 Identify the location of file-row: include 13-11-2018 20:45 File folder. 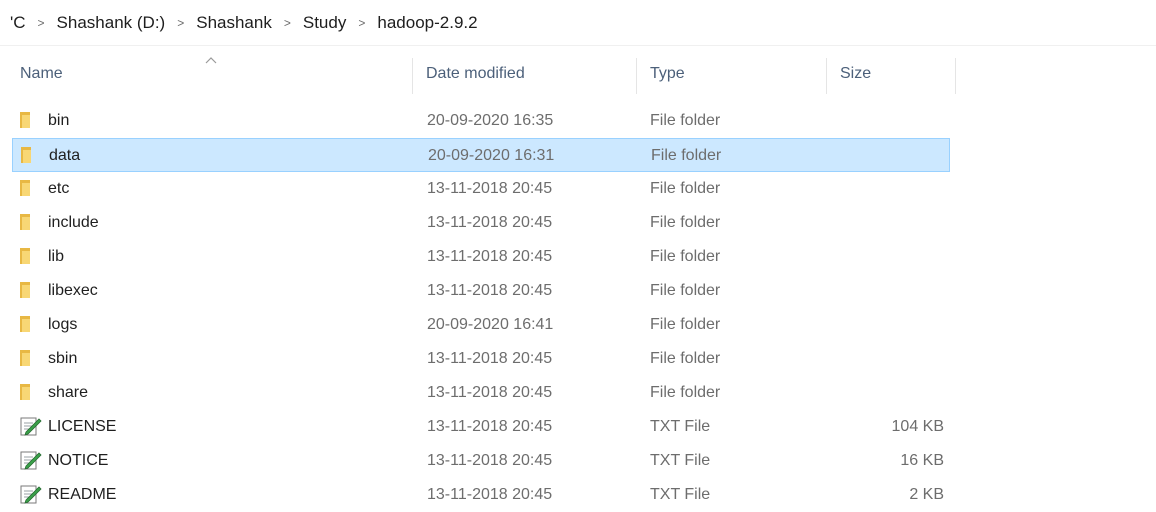
(481, 223).